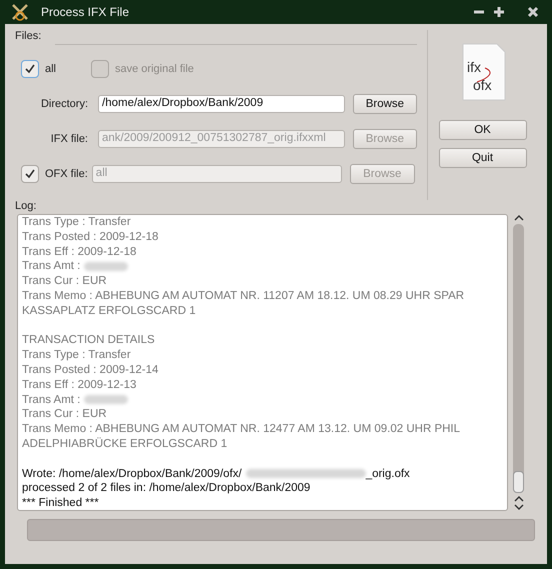 The height and width of the screenshot is (569, 552). Describe the element at coordinates (241, 429) in the screenshot. I see `log-line: Trans Memo : ABHEBUNG AM AUTOMAT NR. 12477 AM 13.12. UM 09.02 UHR PHIL` at that location.